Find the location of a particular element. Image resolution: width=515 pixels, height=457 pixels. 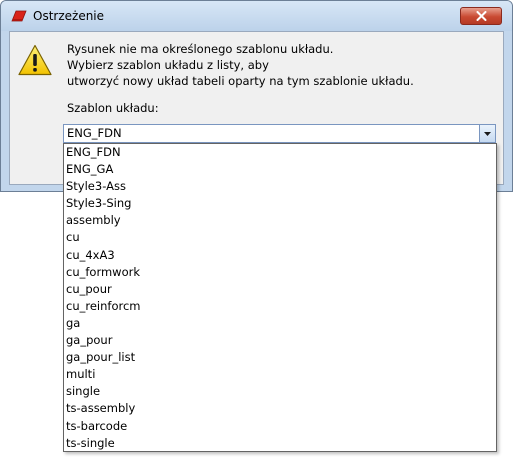

dropdown-option: ENG_GA is located at coordinates (280, 169).